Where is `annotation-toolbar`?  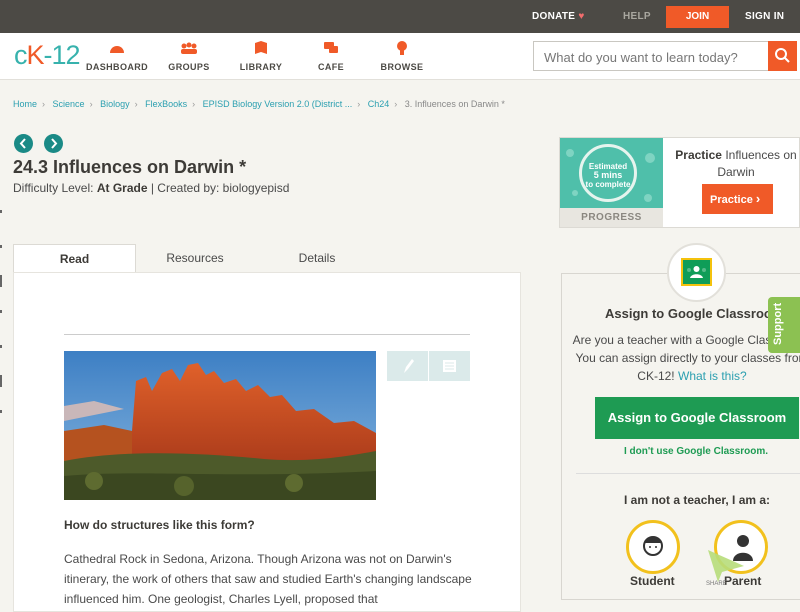
annotation-toolbar is located at coordinates (428, 366).